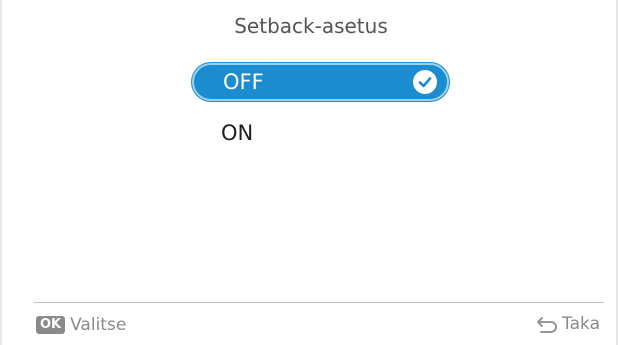  What do you see at coordinates (98, 325) in the screenshot?
I see `select-label: Valitse` at bounding box center [98, 325].